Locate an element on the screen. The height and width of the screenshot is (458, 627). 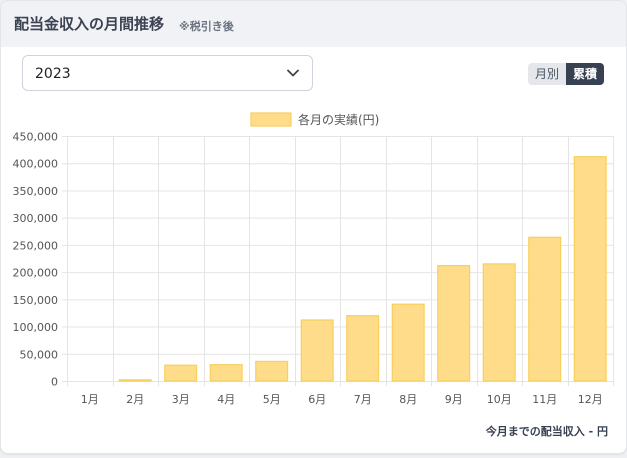
y-tick-label: 100,000 is located at coordinates (36, 327).